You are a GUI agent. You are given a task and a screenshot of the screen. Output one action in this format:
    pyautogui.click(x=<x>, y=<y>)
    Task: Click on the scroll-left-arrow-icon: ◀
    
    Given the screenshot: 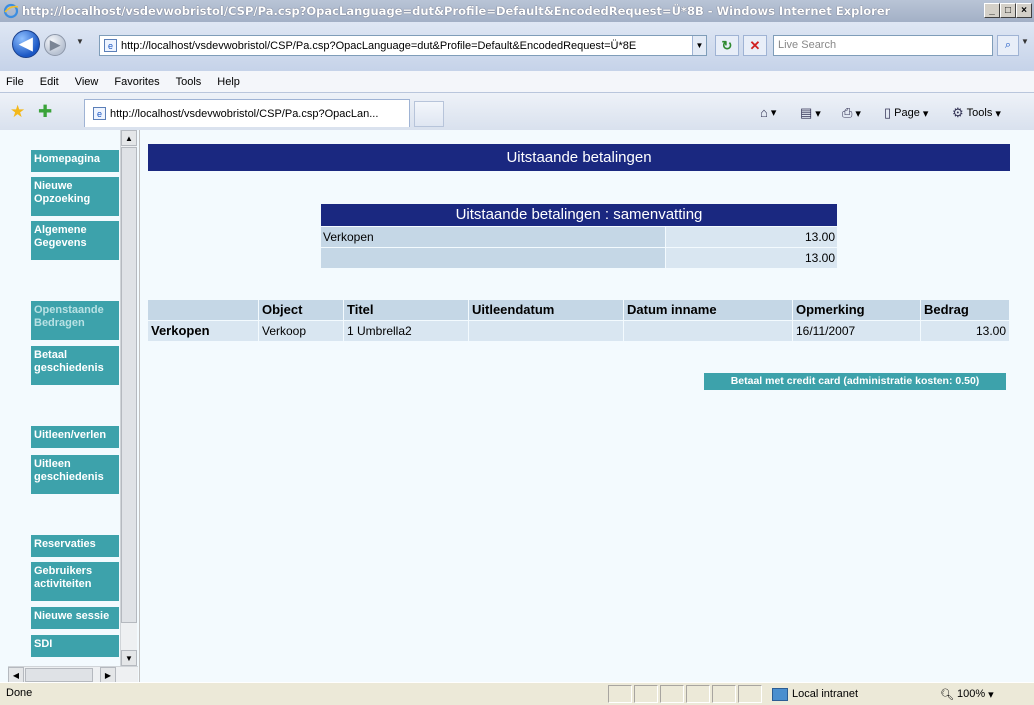 What is the action you would take?
    pyautogui.click(x=16, y=674)
    